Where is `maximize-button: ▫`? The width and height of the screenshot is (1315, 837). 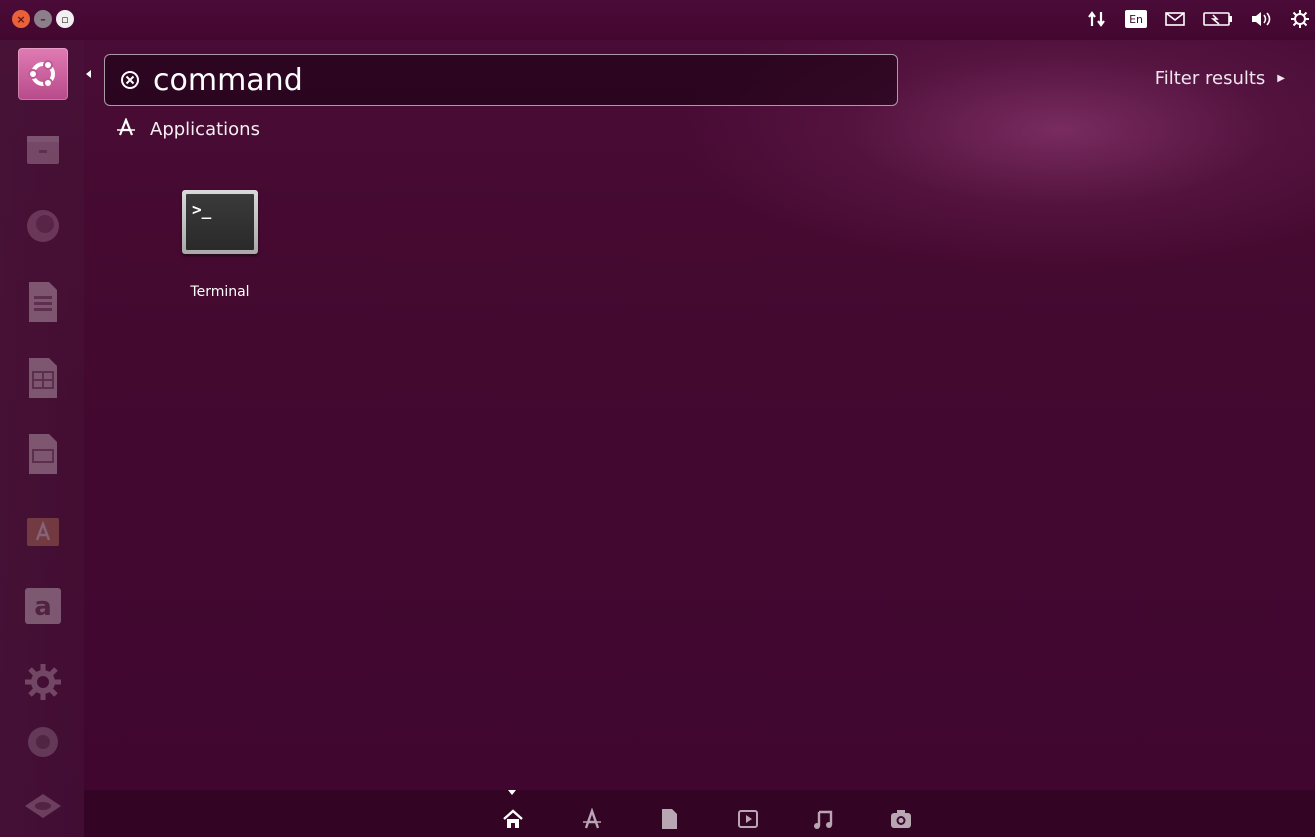 maximize-button: ▫ is located at coordinates (65, 19).